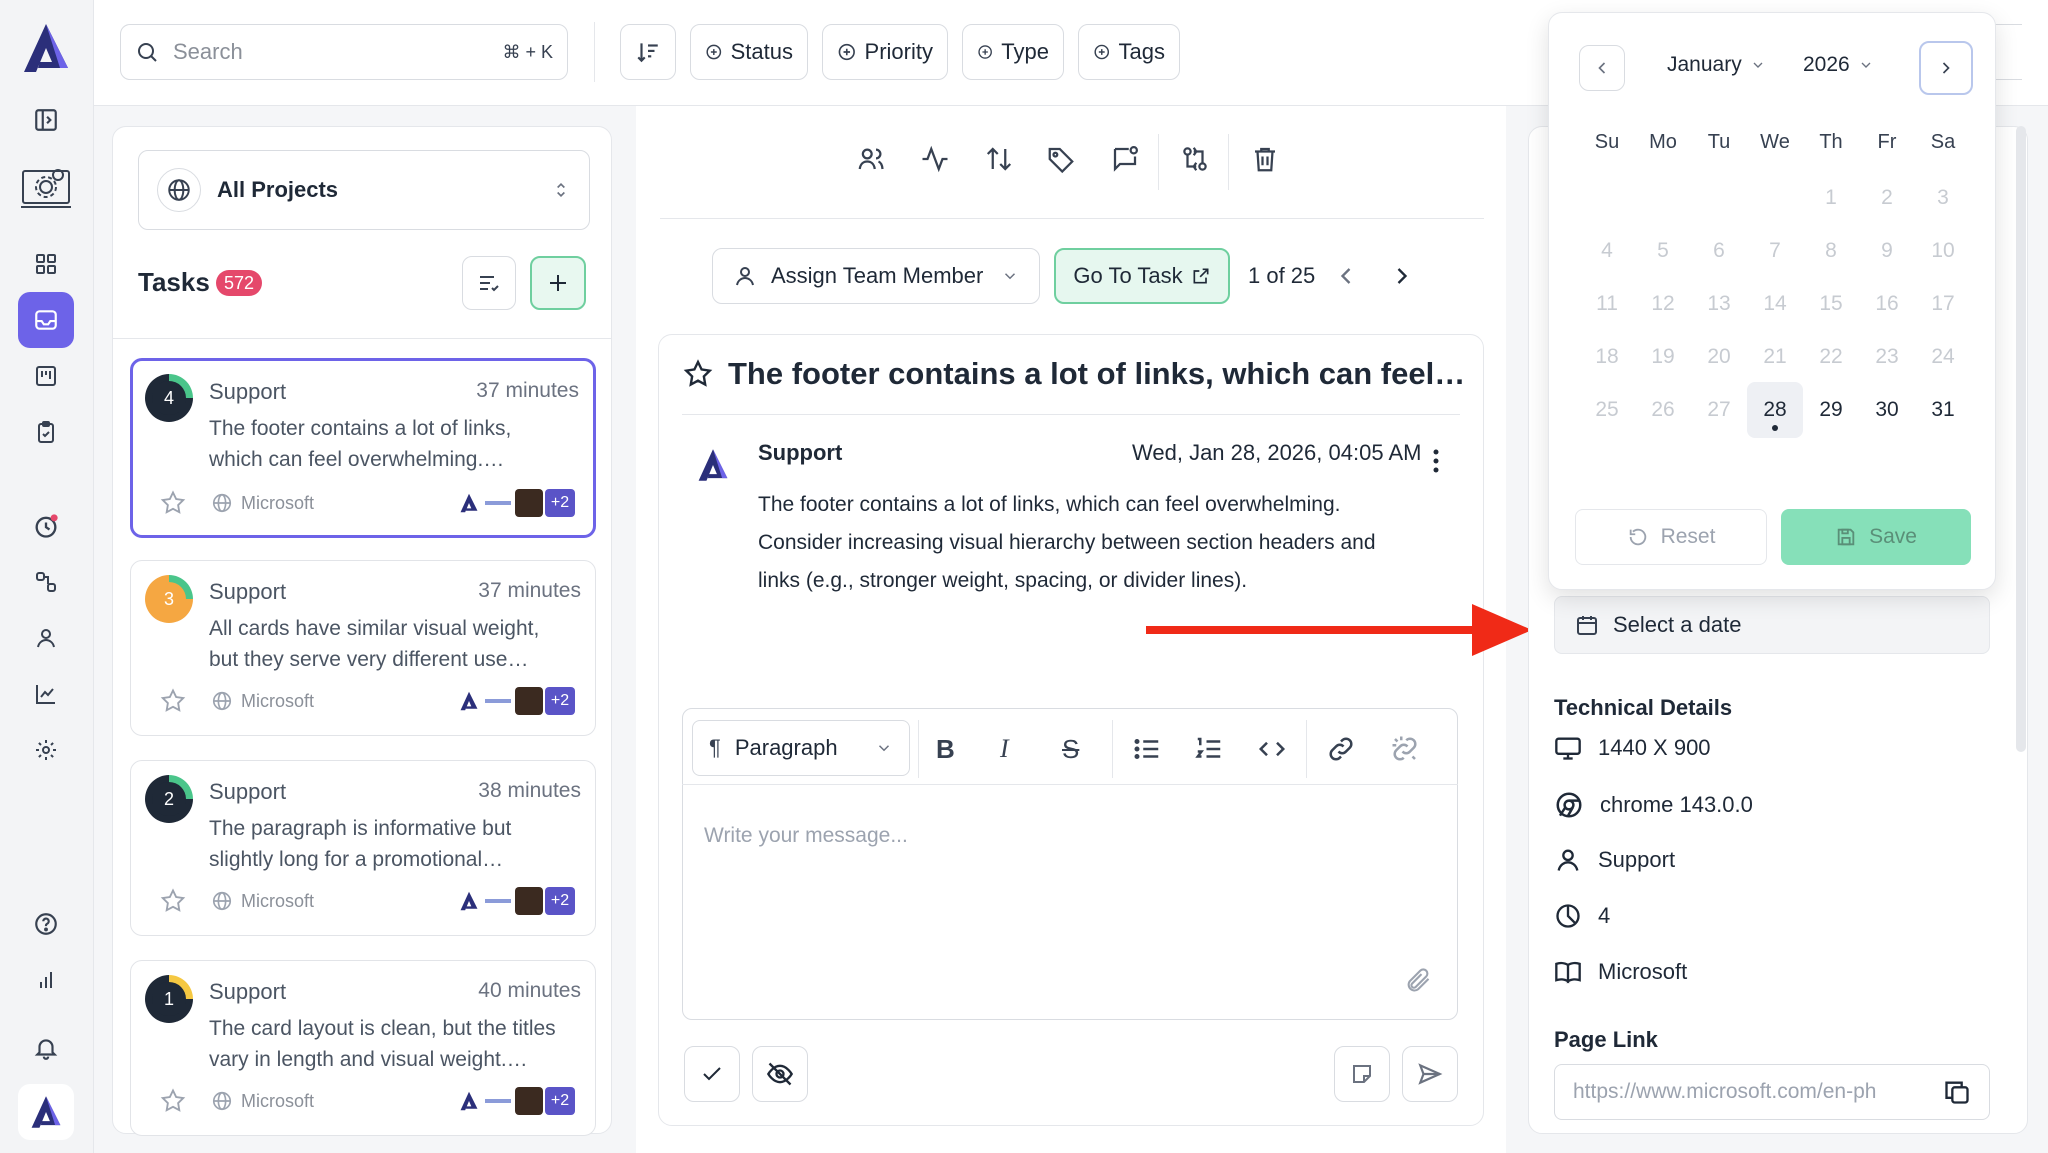  What do you see at coordinates (1943, 198) in the screenshot?
I see `calendar-day: 3` at bounding box center [1943, 198].